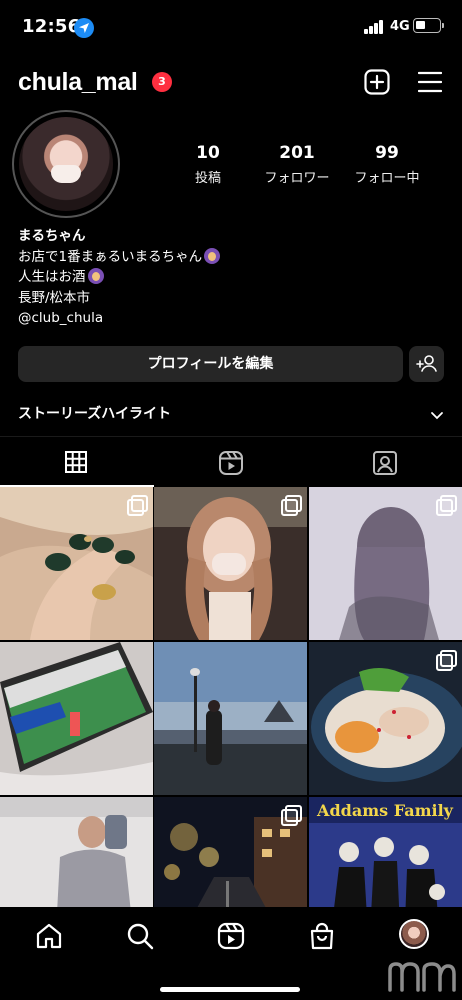  Describe the element at coordinates (400, 26) in the screenshot. I see `network-type: 4G` at that location.